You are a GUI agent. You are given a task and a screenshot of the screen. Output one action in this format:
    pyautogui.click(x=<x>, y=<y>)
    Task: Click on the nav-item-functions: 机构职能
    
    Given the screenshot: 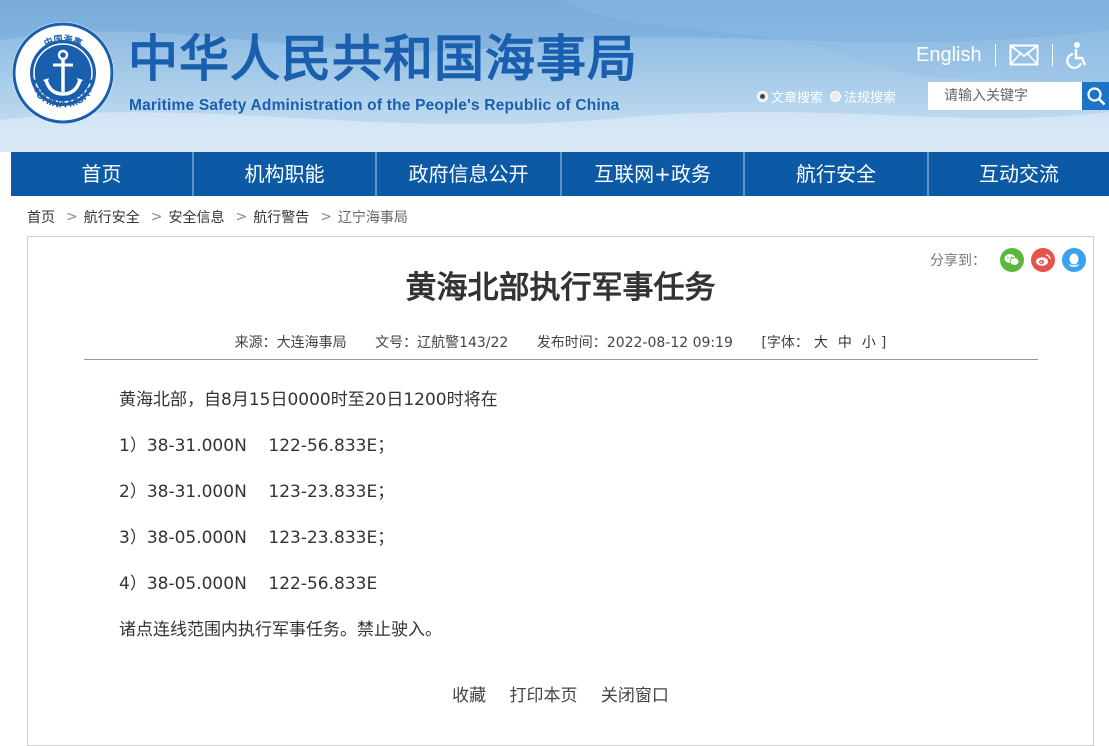 What is the action you would take?
    pyautogui.click(x=285, y=174)
    